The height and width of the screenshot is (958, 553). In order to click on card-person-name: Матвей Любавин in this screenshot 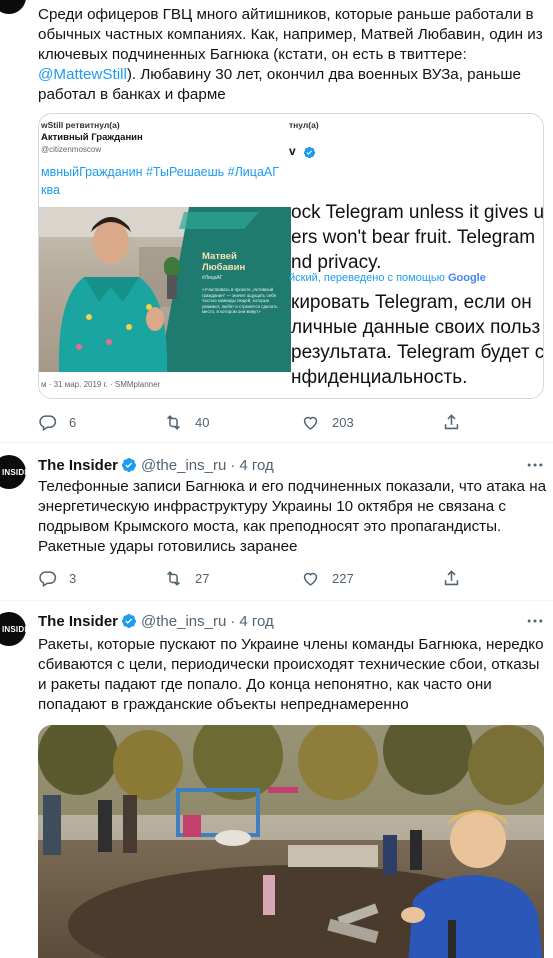, I will do `click(223, 262)`.